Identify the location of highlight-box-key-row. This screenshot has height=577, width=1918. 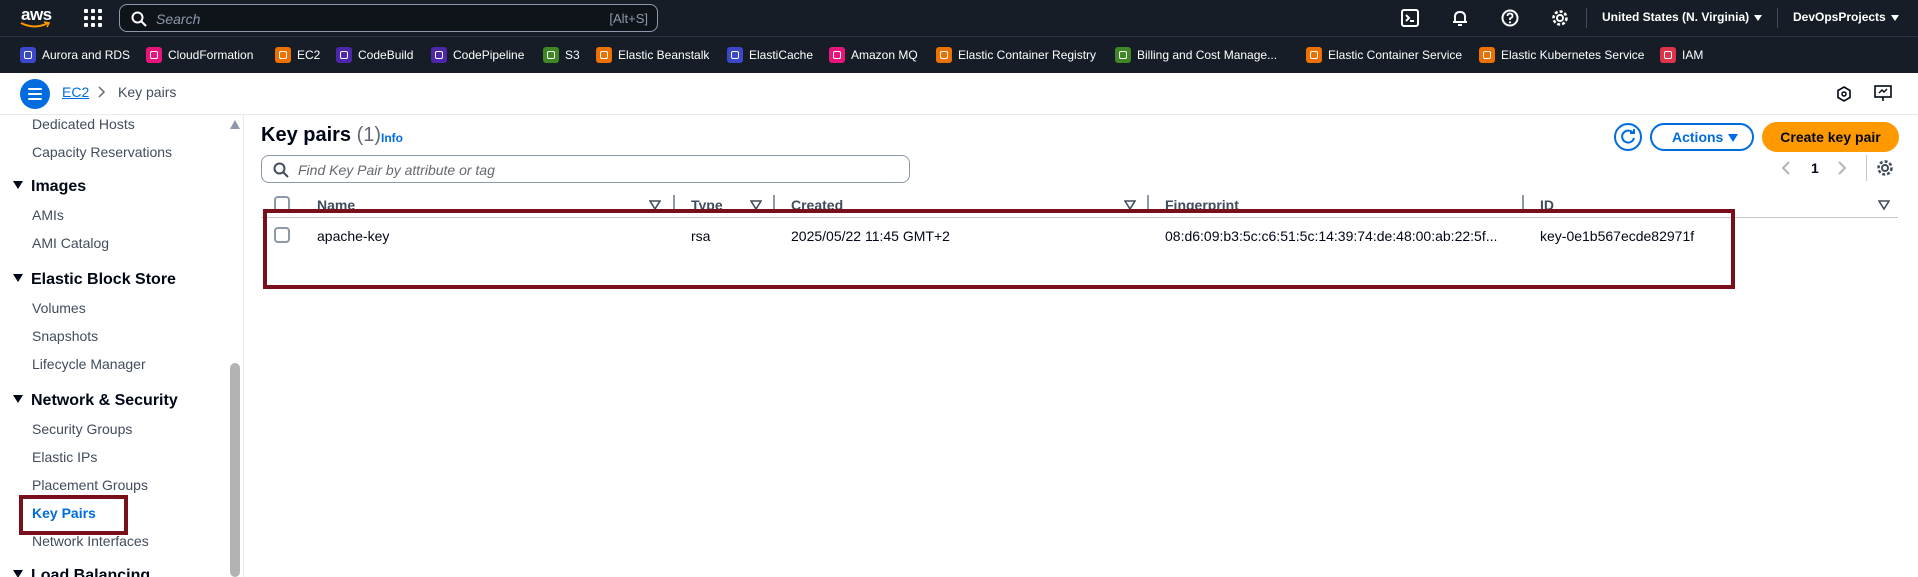
(999, 249).